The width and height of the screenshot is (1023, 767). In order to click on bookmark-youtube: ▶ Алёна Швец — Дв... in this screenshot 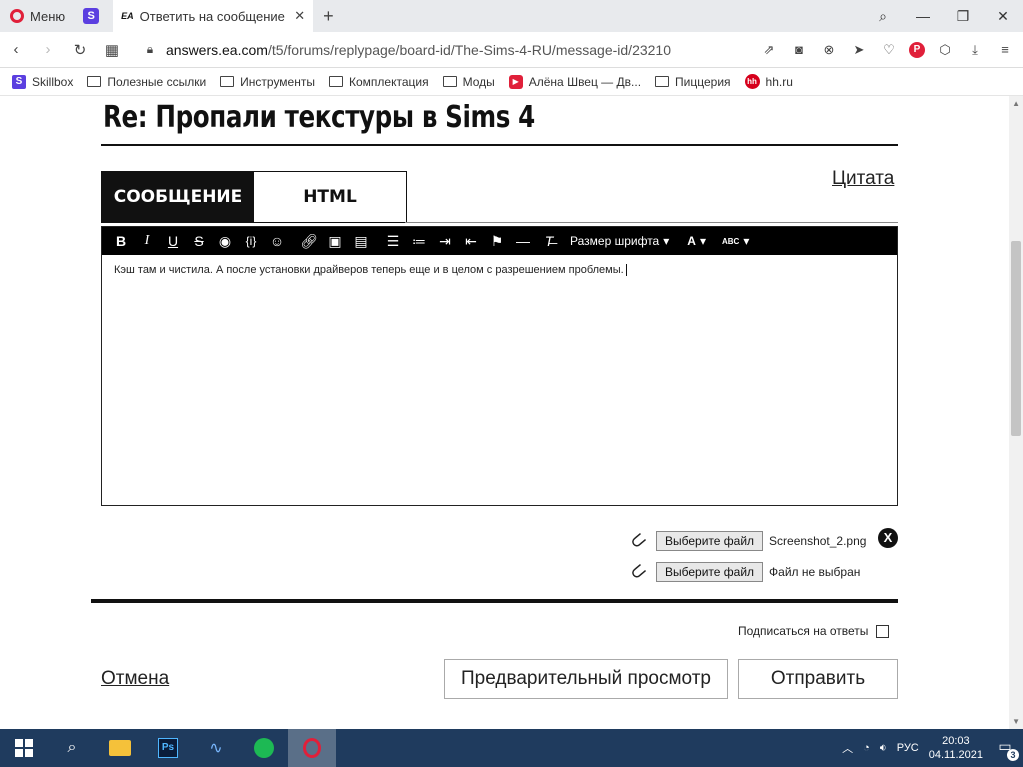, I will do `click(574, 81)`.